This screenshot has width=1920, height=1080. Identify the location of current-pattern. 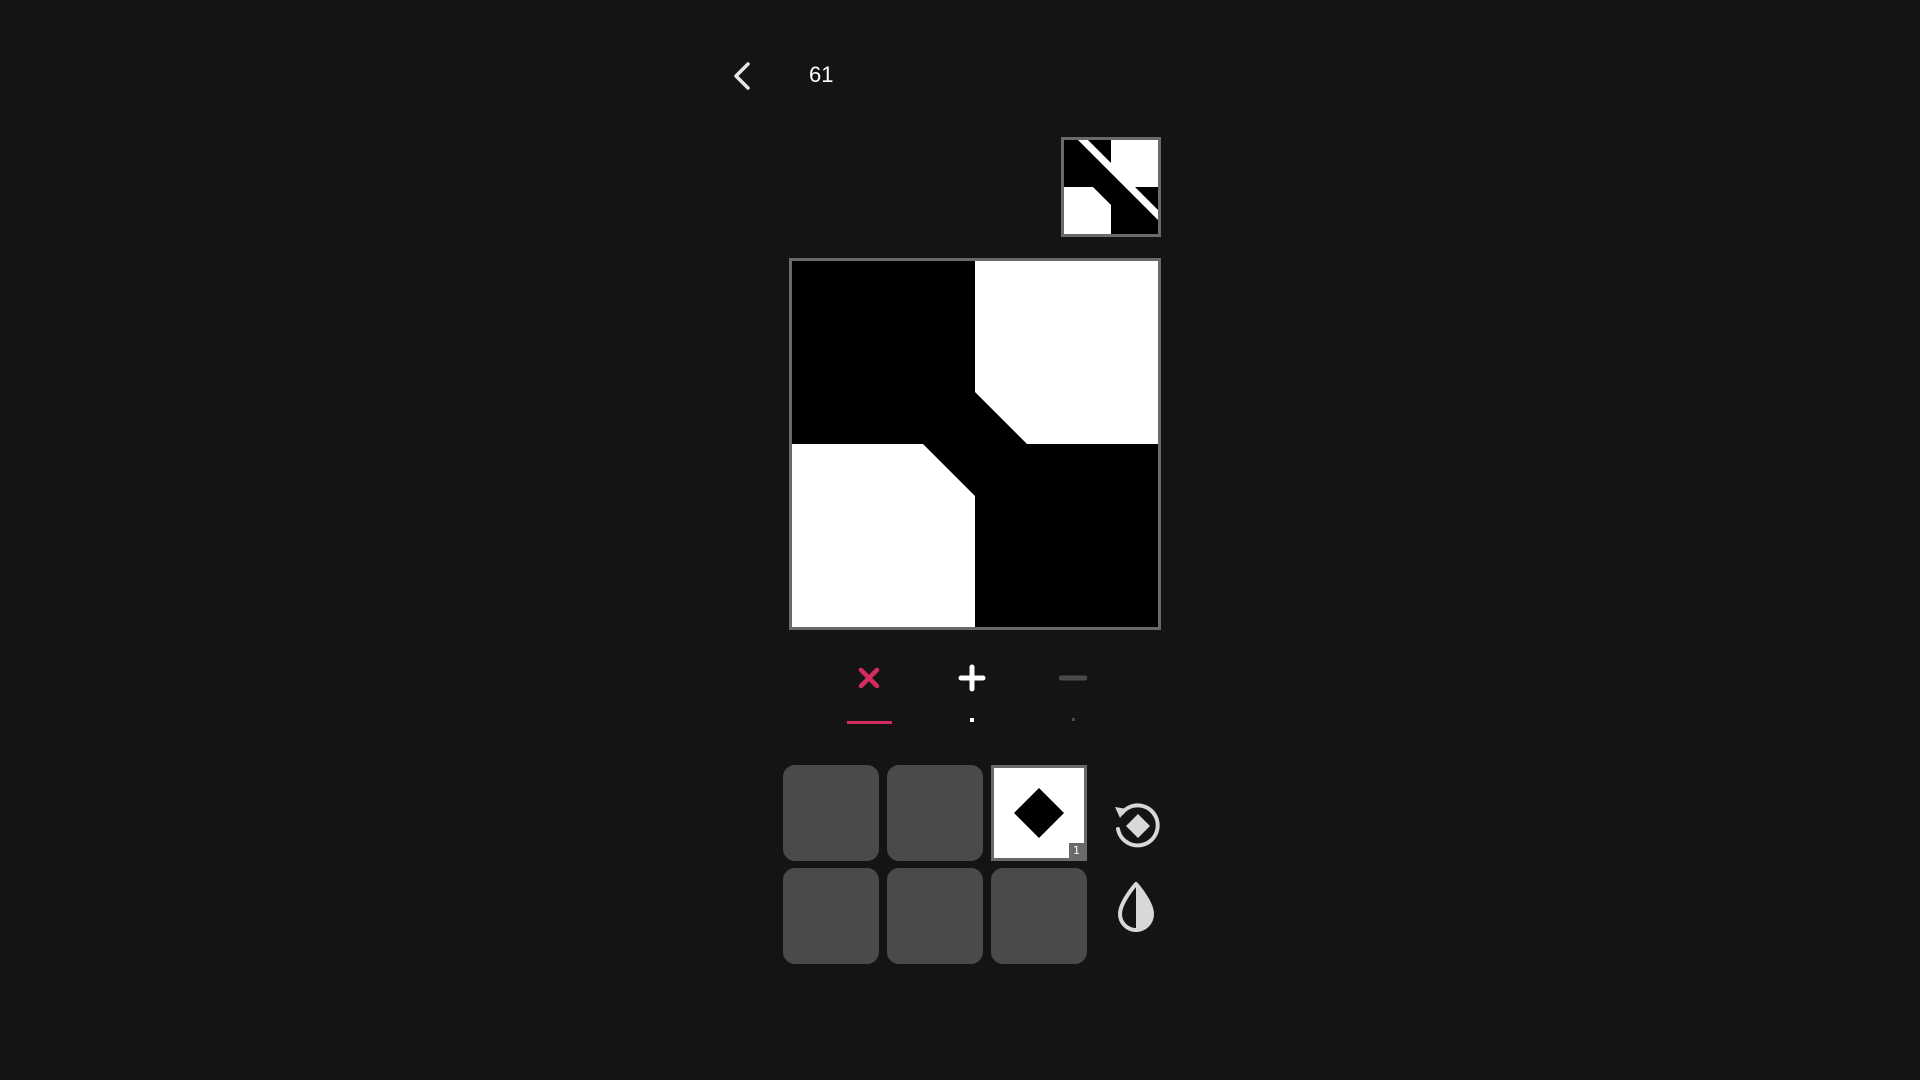
(975, 444).